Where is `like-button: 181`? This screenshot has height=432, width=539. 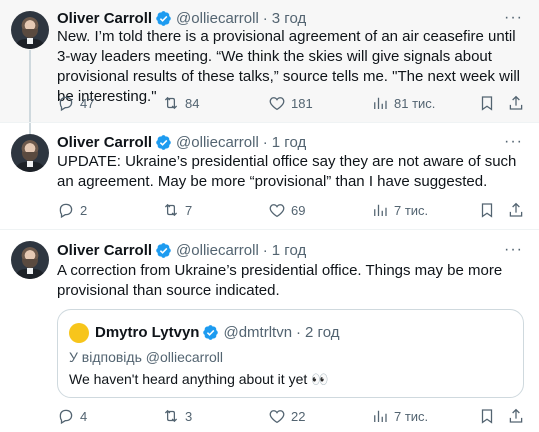
like-button: 181 is located at coordinates (290, 103).